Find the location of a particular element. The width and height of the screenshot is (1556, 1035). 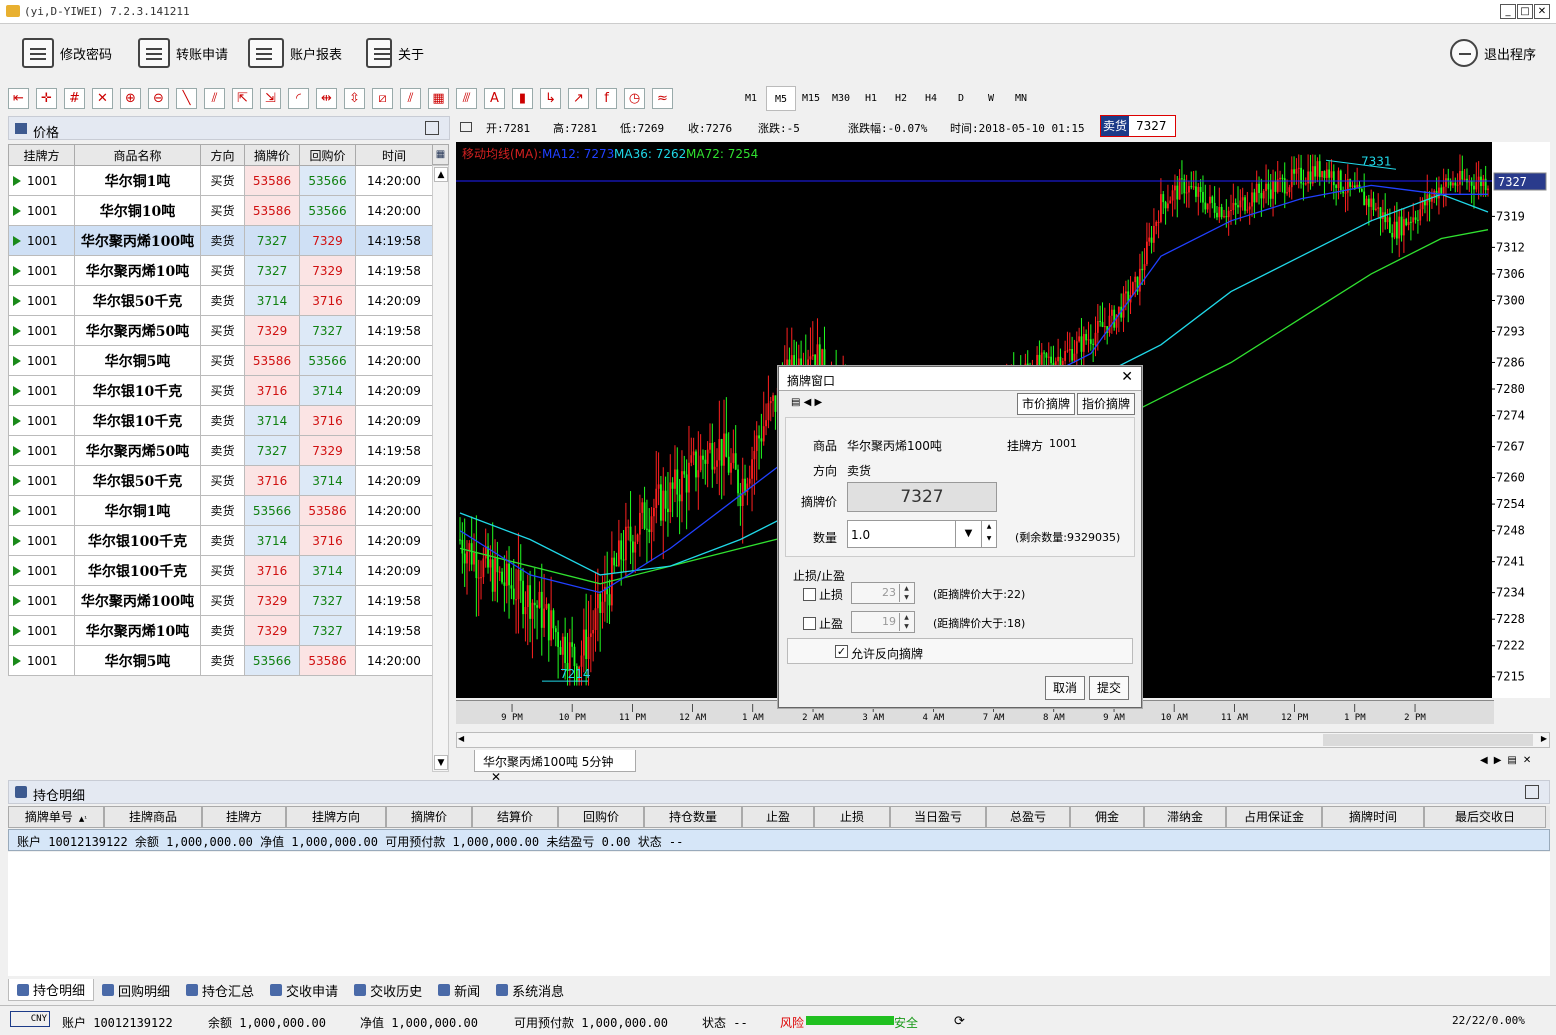

chart-tab-nav: ◀▶▤✕ is located at coordinates (1508, 760).